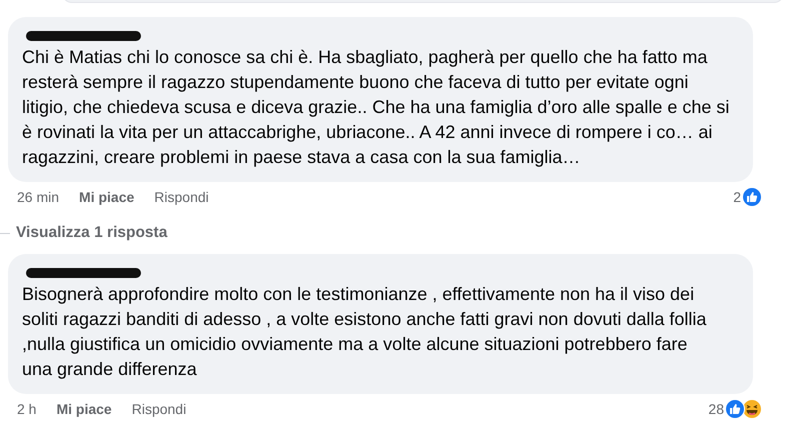 Image resolution: width=788 pixels, height=426 pixels. Describe the element at coordinates (26, 409) in the screenshot. I see `comment-time: 2 h` at that location.